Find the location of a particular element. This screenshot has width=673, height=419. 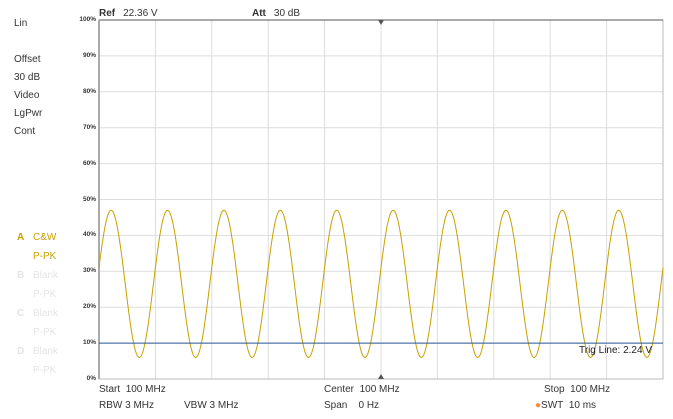

swt-label: SWT is located at coordinates (552, 405).